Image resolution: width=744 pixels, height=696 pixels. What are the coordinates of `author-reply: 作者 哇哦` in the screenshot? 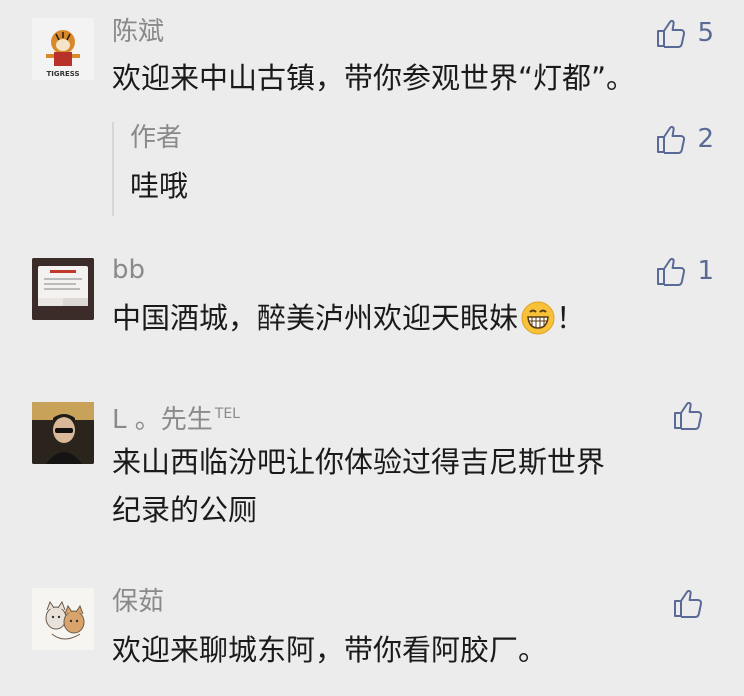 It's located at (428, 169).